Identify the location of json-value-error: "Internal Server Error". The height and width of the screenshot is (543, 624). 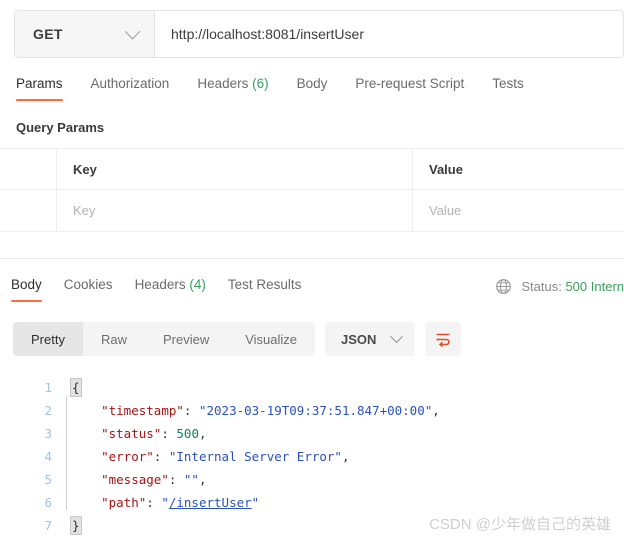
(255, 456).